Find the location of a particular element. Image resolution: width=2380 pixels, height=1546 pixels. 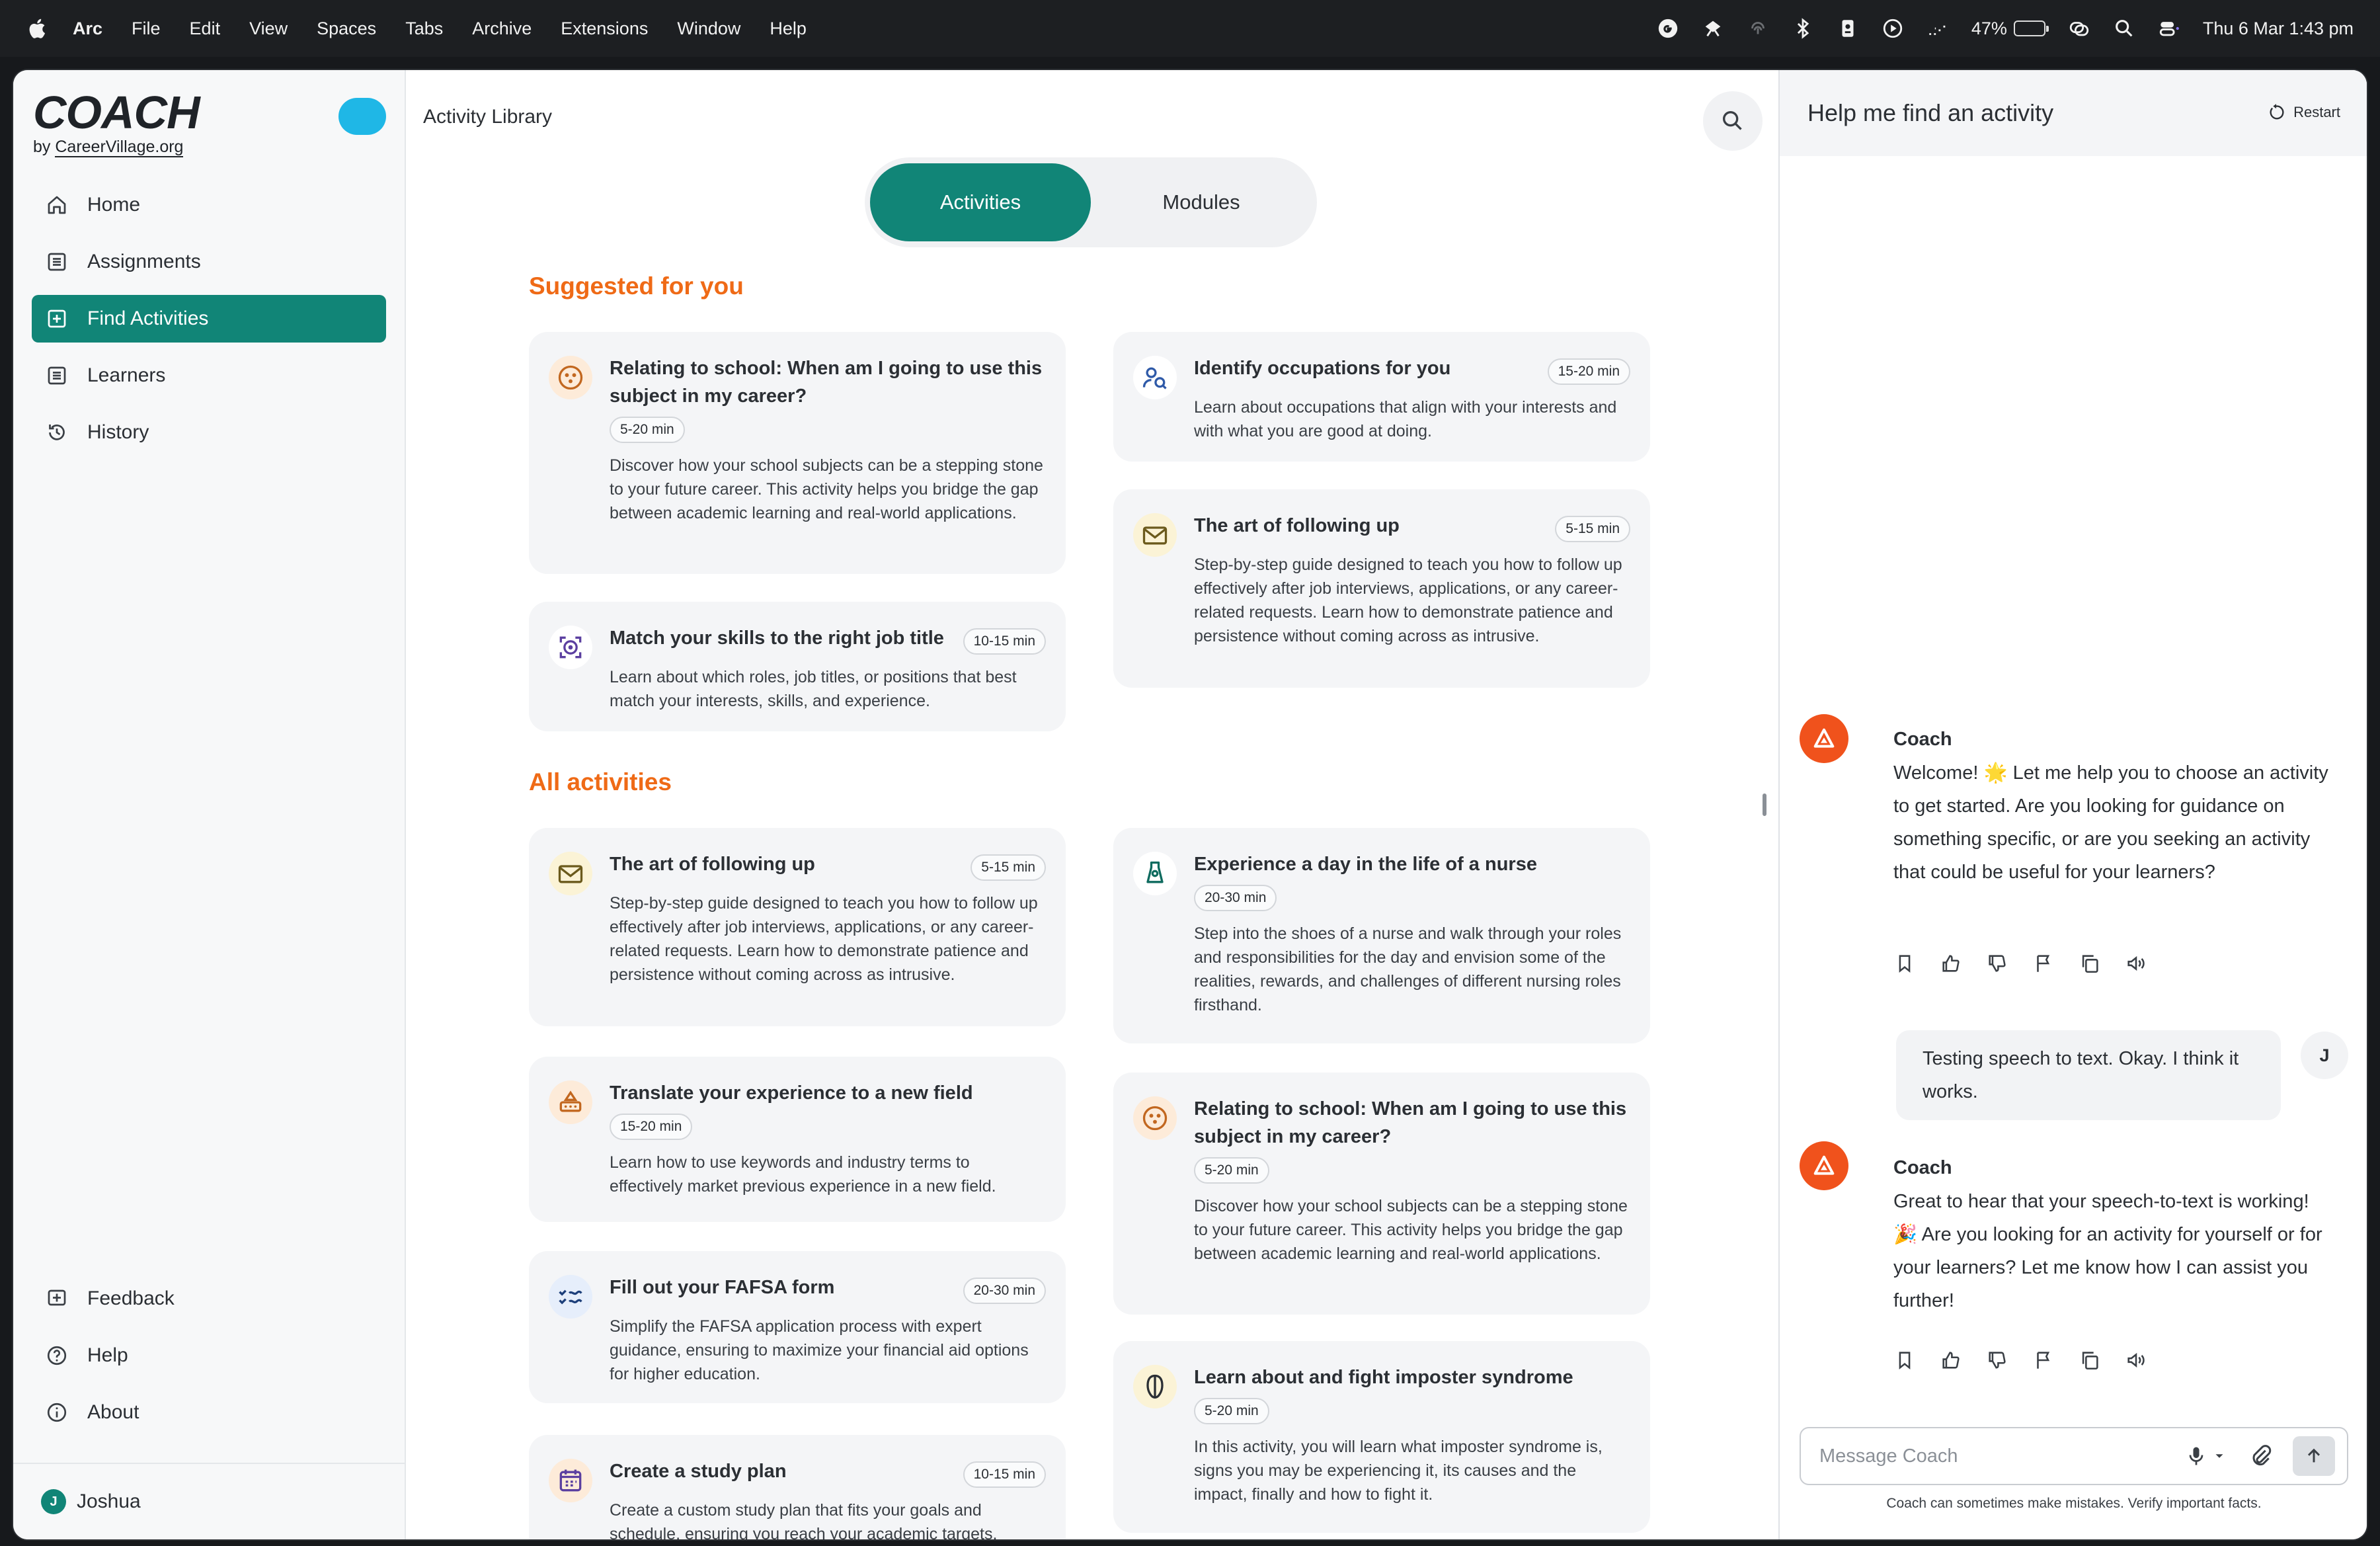

play-circle-icon is located at coordinates (1893, 28).